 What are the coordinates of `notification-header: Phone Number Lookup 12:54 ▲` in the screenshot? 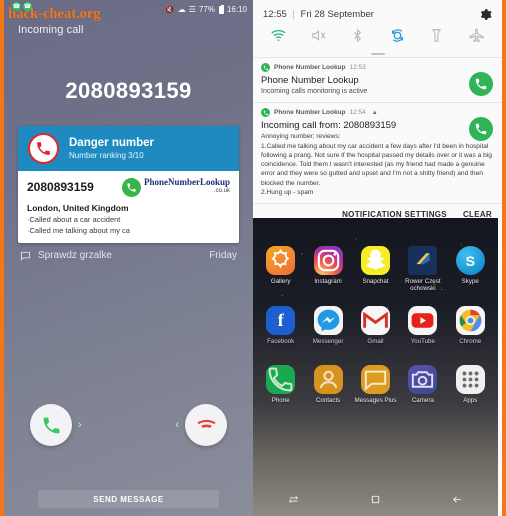 It's located at (377, 113).